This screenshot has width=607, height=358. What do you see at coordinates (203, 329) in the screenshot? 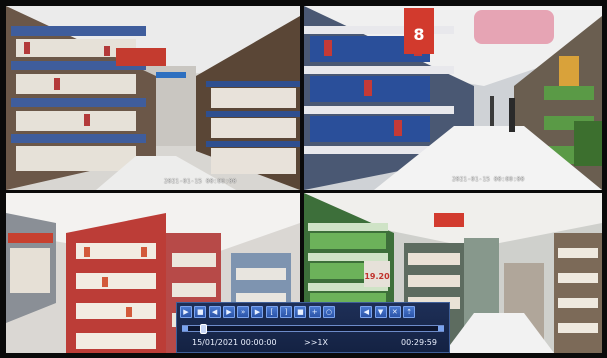
I see `playback-progress-handle` at bounding box center [203, 329].